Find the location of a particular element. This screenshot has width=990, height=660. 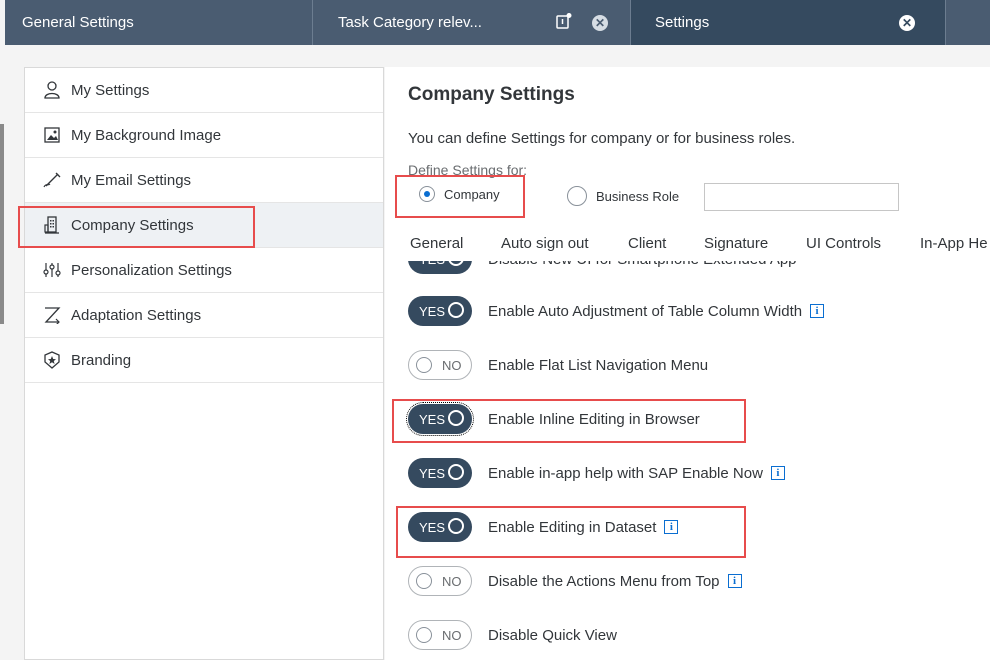

setting-label: Disable Quick View is located at coordinates (552, 635).